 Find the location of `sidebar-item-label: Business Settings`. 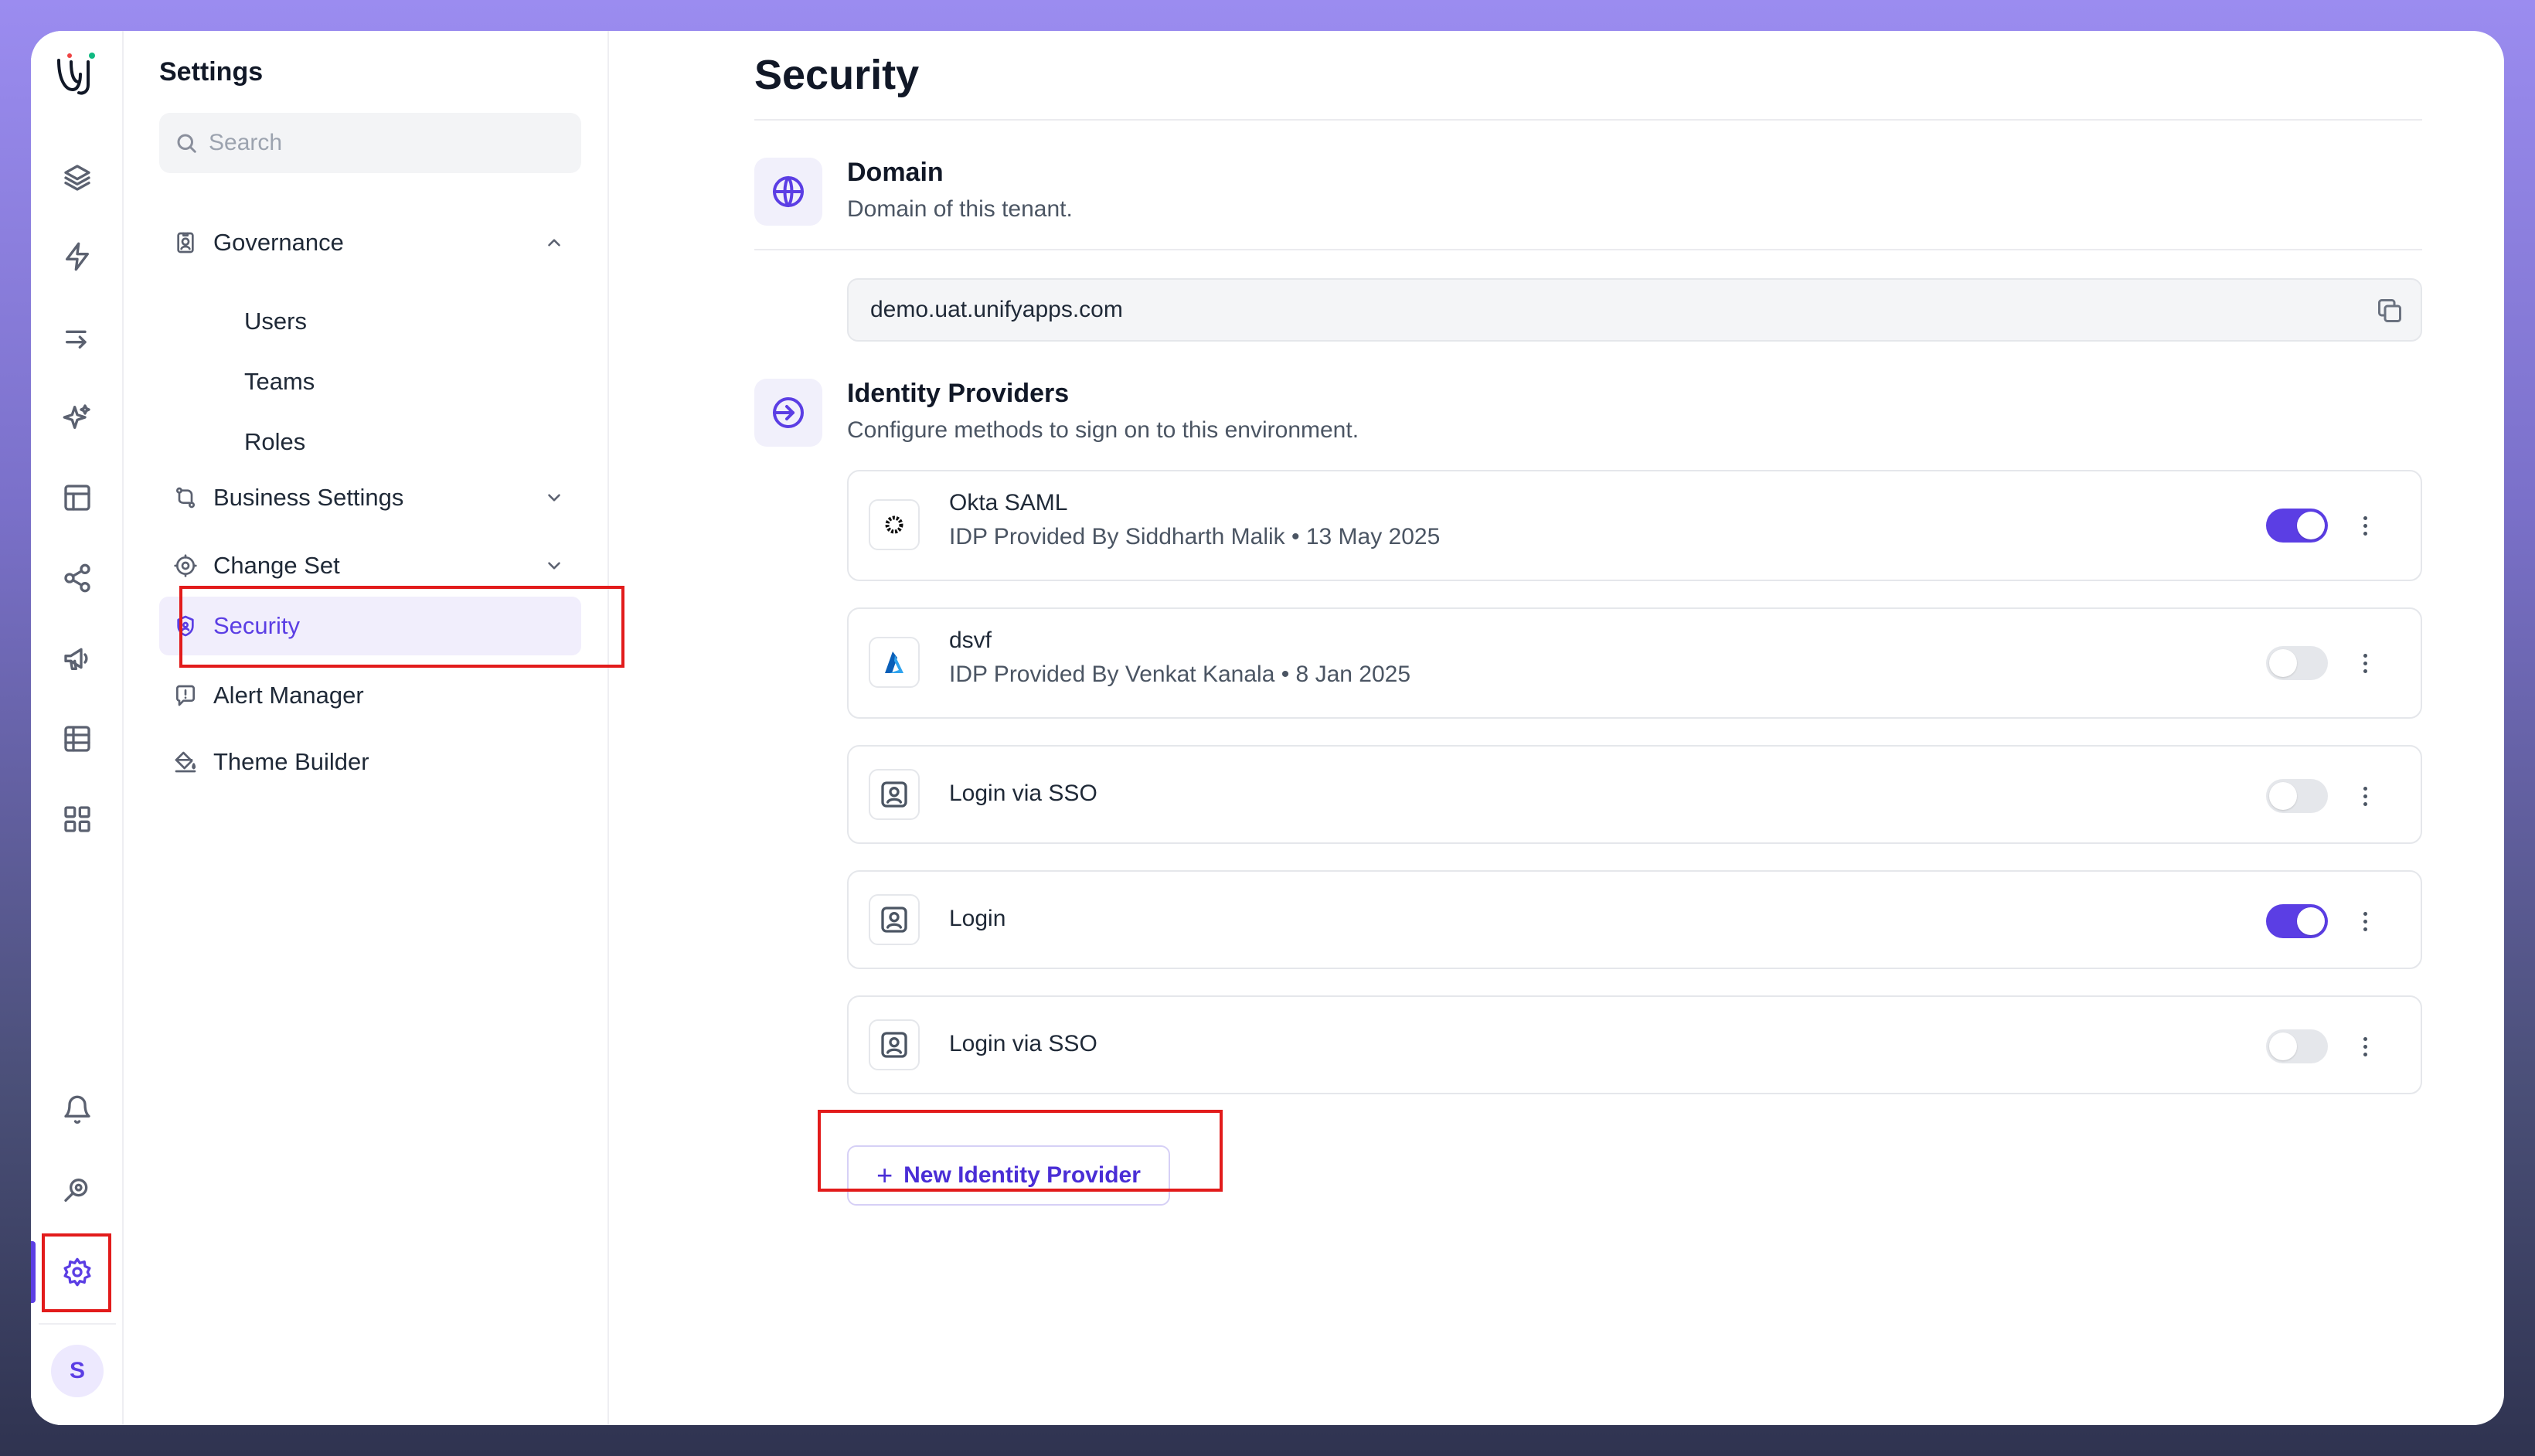

sidebar-item-label: Business Settings is located at coordinates (308, 497).